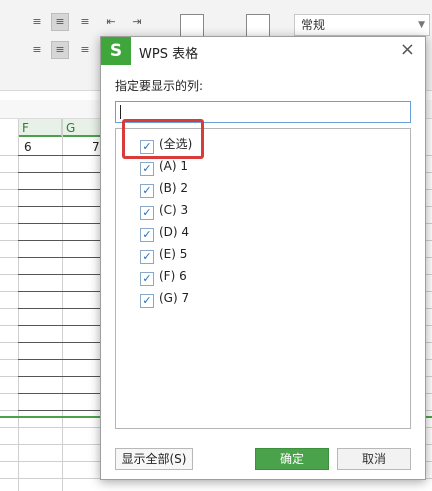 The image size is (432, 491). I want to click on list-item-d: ✓ (D) 4, so click(165, 232).